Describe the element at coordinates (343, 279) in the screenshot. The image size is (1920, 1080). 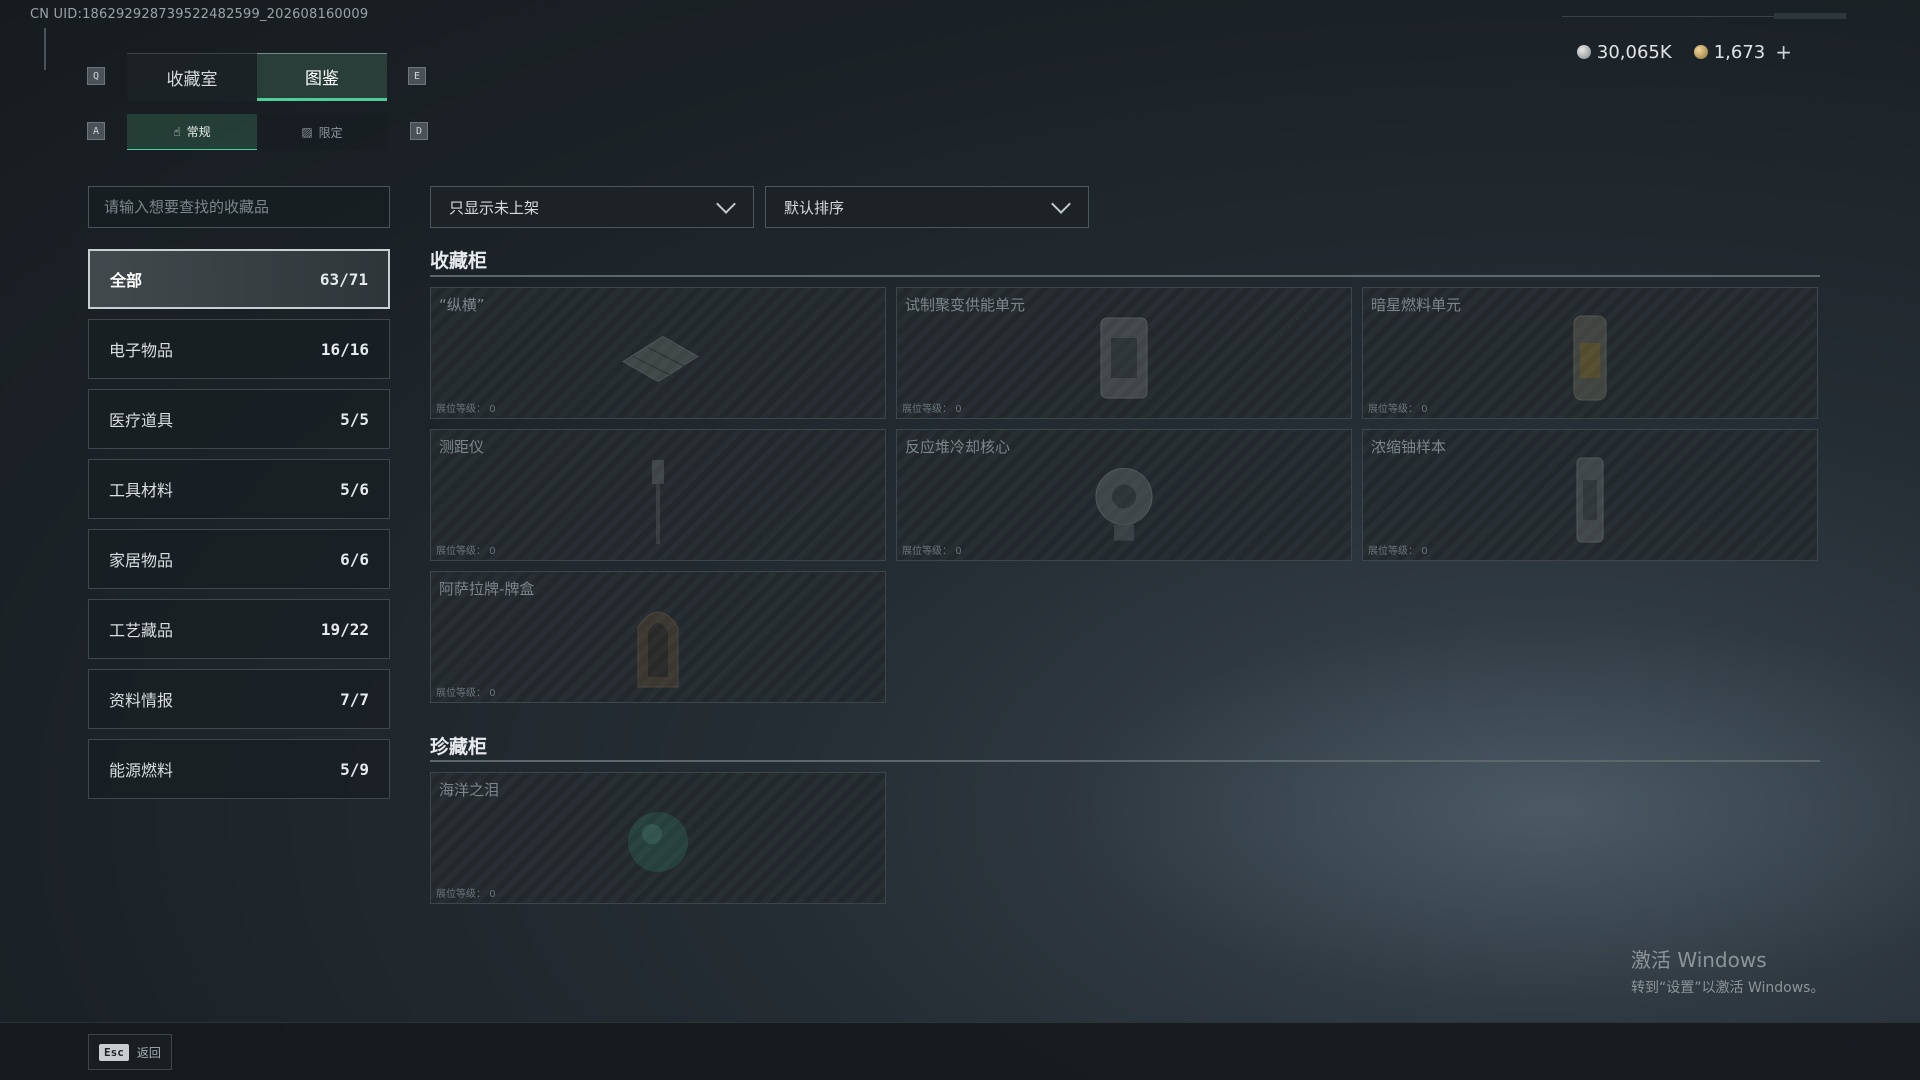
I see `category-count: 63/71` at that location.